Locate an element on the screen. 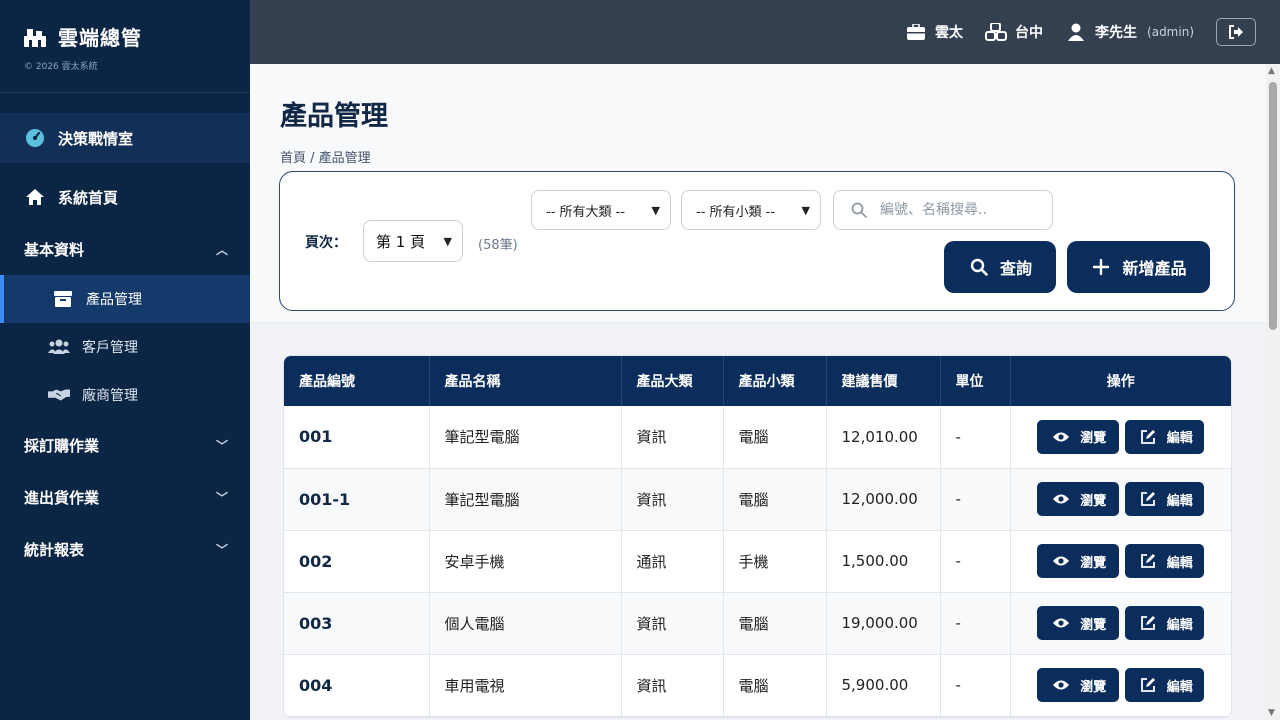 This screenshot has height=720, width=1280. sidebar-item-customers: 客戶管理 is located at coordinates (125, 347).